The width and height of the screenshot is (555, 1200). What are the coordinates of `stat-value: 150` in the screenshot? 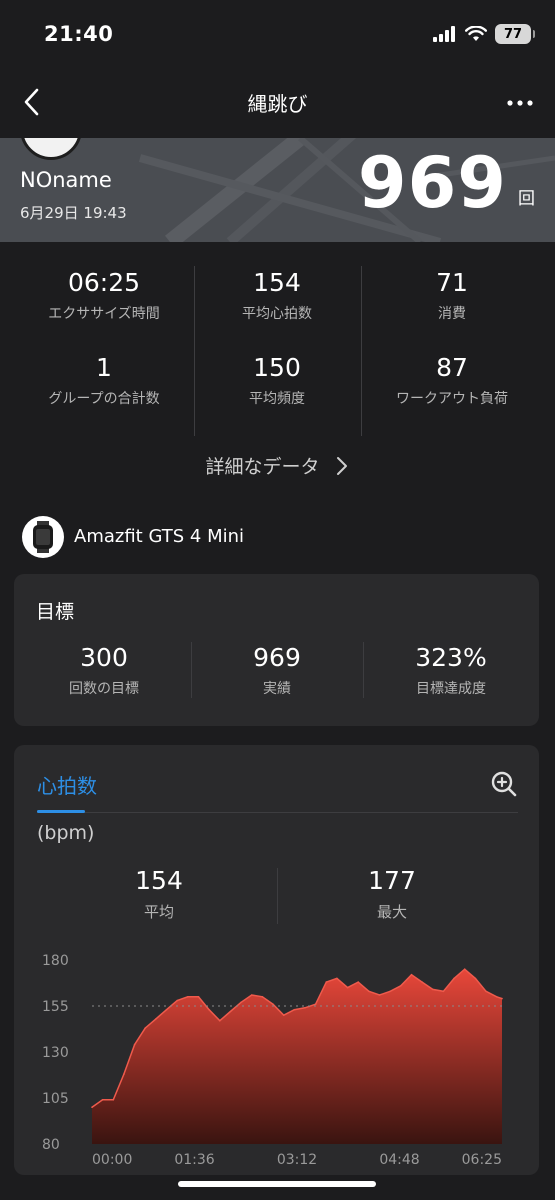 It's located at (277, 367).